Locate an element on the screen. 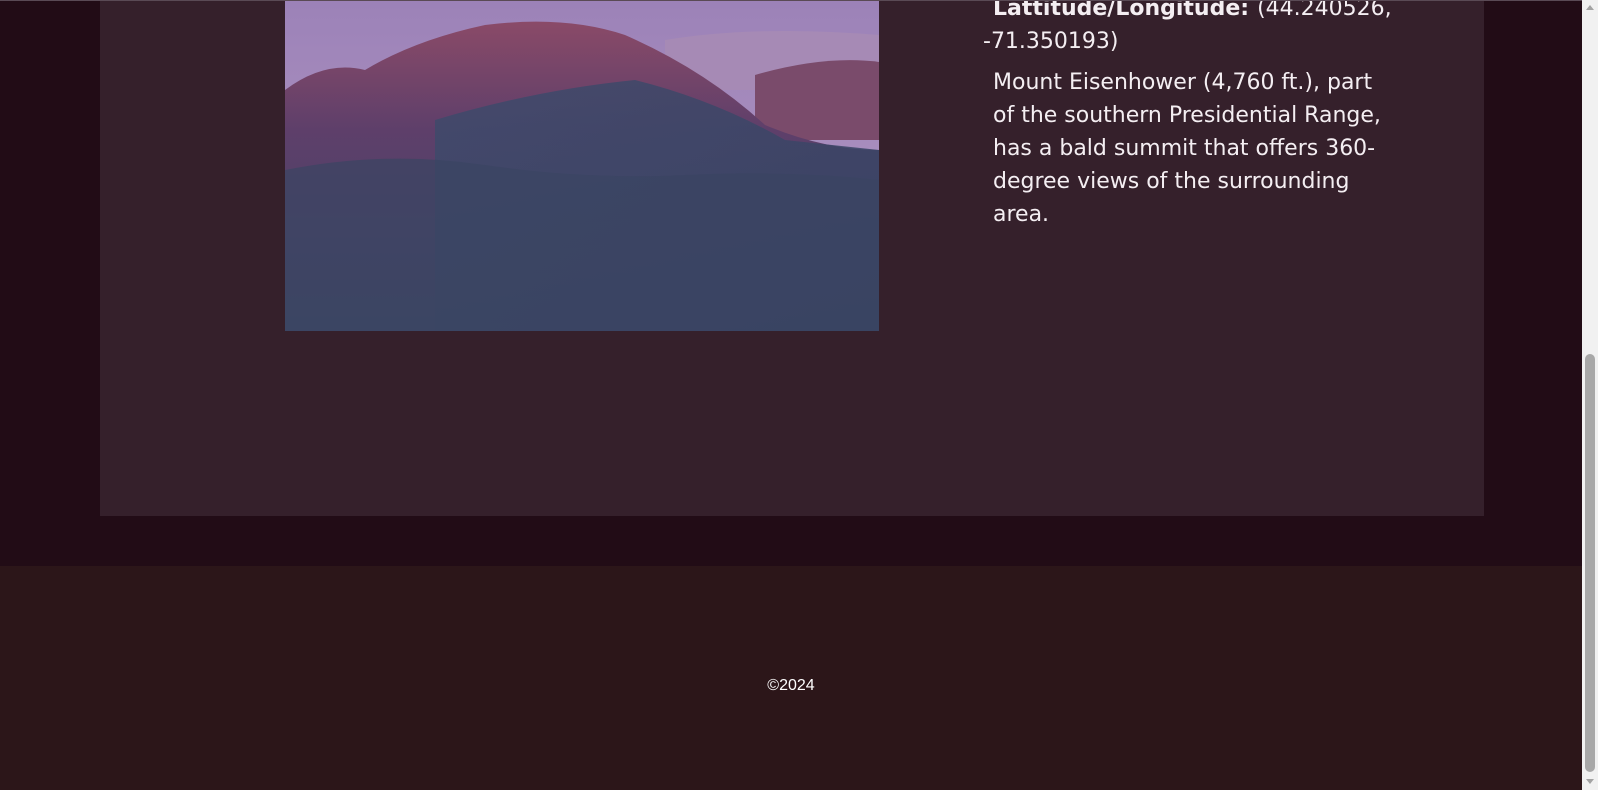 The image size is (1598, 790). coordinates-label: Lattitude/Longitude: is located at coordinates (1121, 10).